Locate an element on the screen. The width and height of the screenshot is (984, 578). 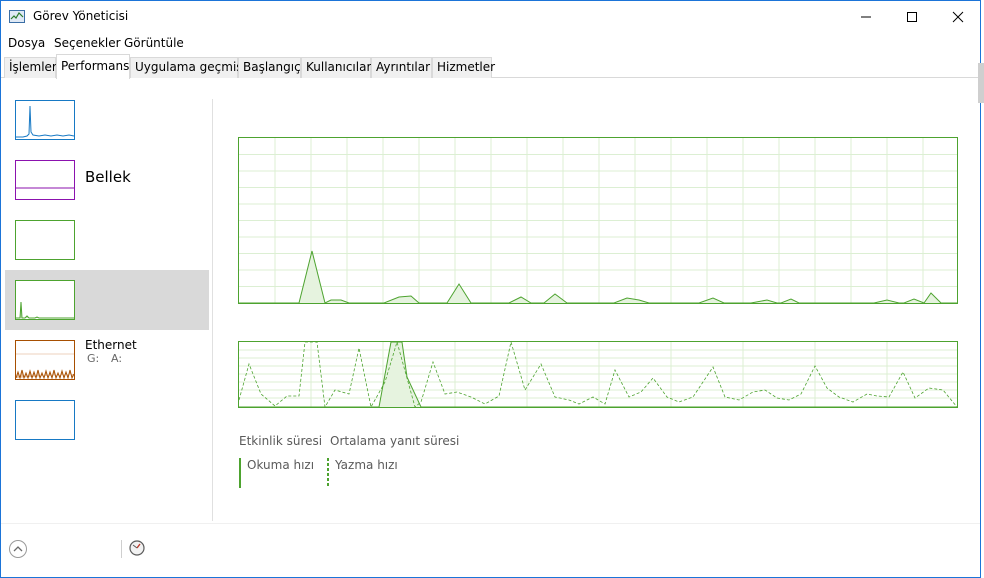
chevron-up-icon is located at coordinates (18, 549).